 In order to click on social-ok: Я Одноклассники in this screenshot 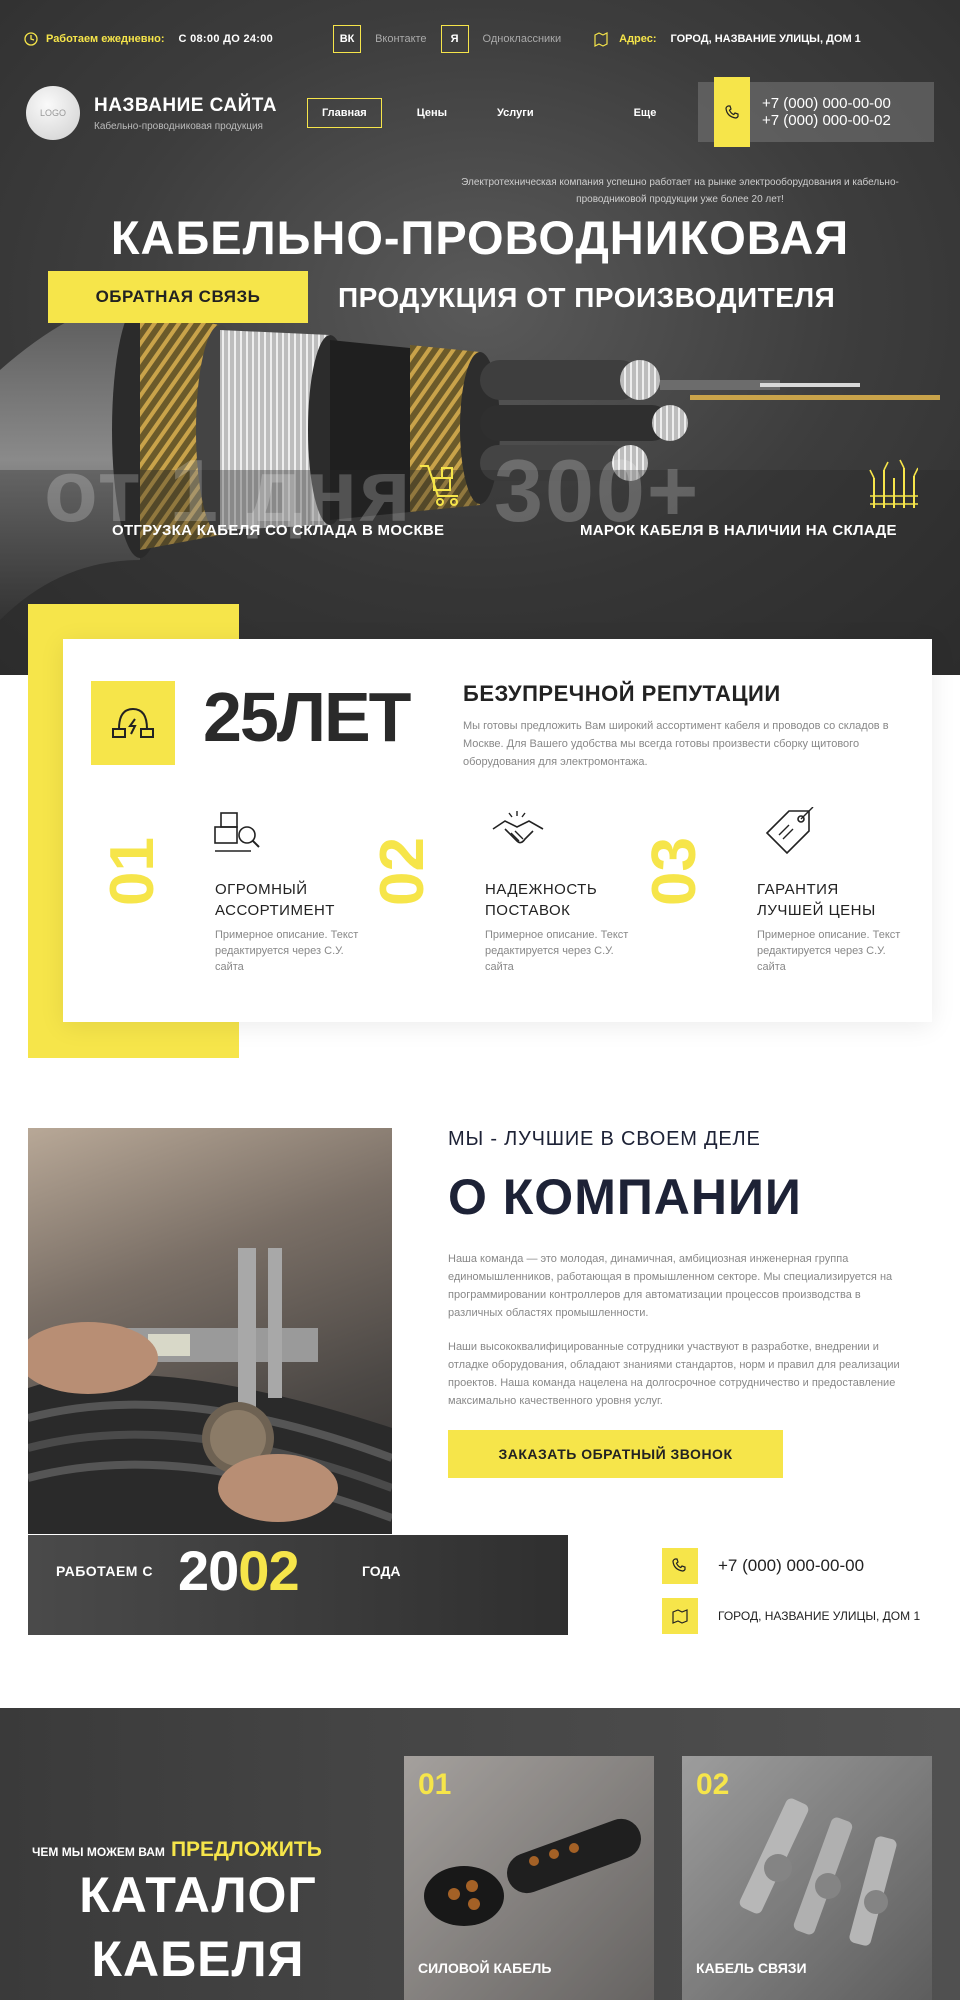, I will do `click(501, 39)`.